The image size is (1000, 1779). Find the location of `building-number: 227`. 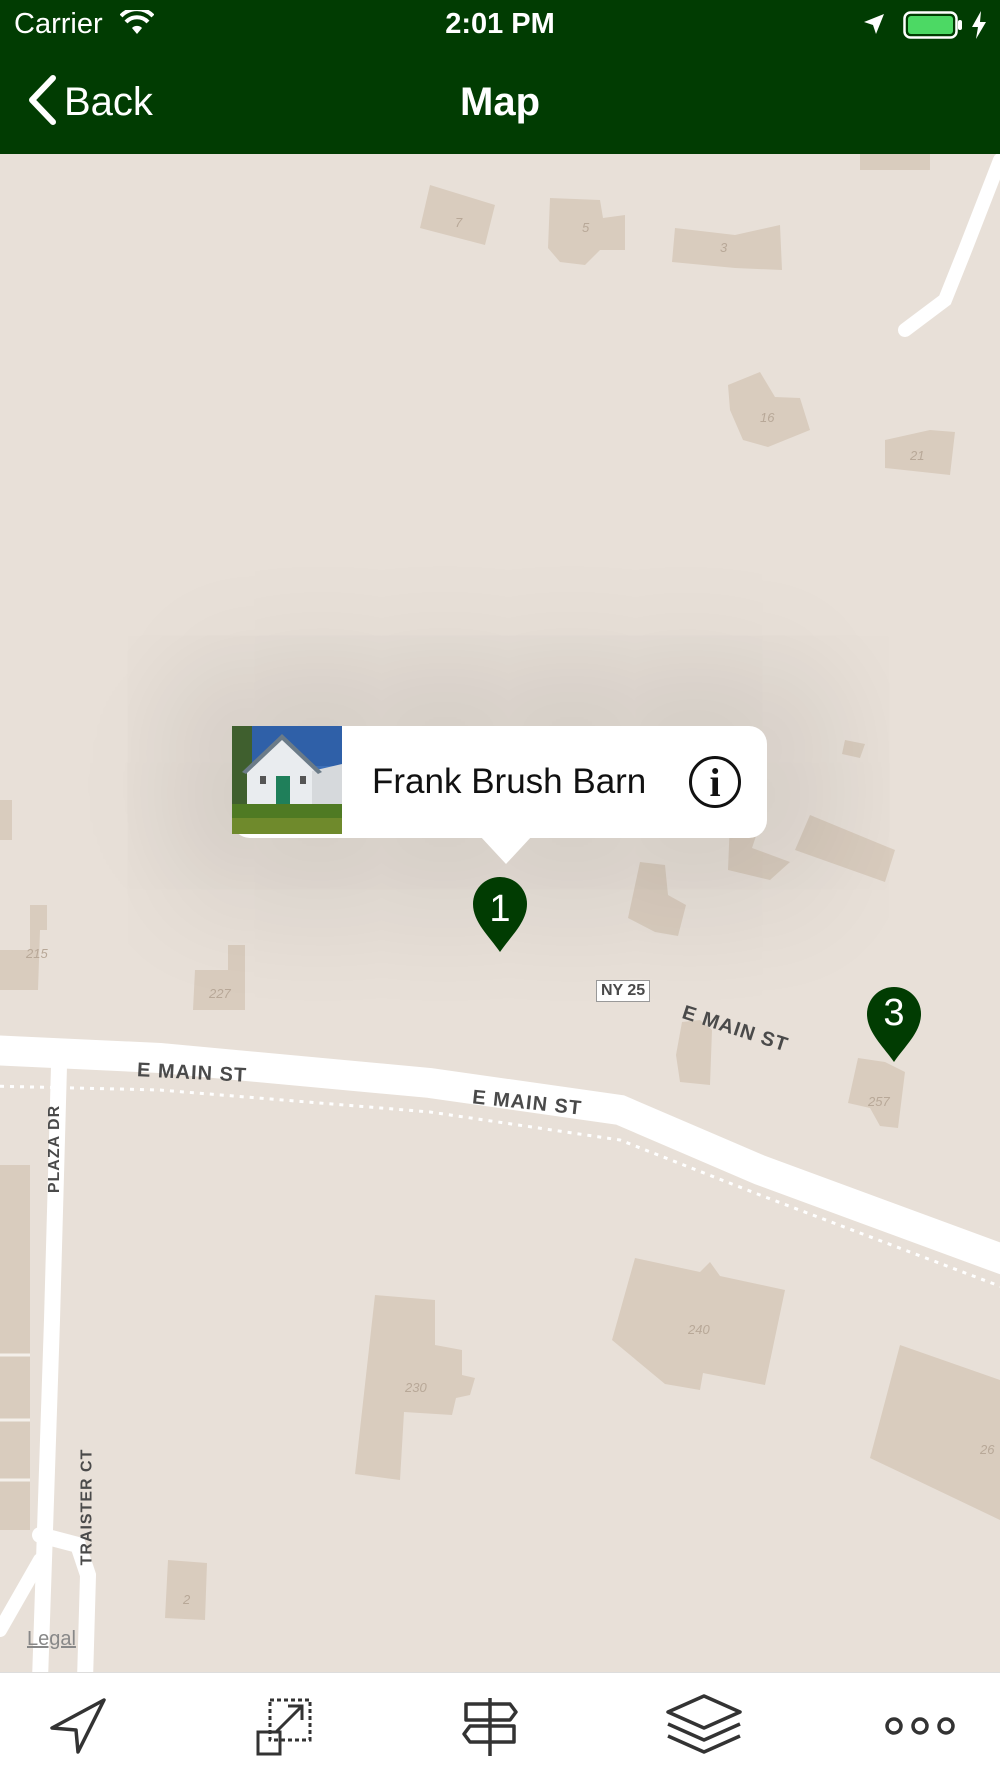

building-number: 227 is located at coordinates (220, 993).